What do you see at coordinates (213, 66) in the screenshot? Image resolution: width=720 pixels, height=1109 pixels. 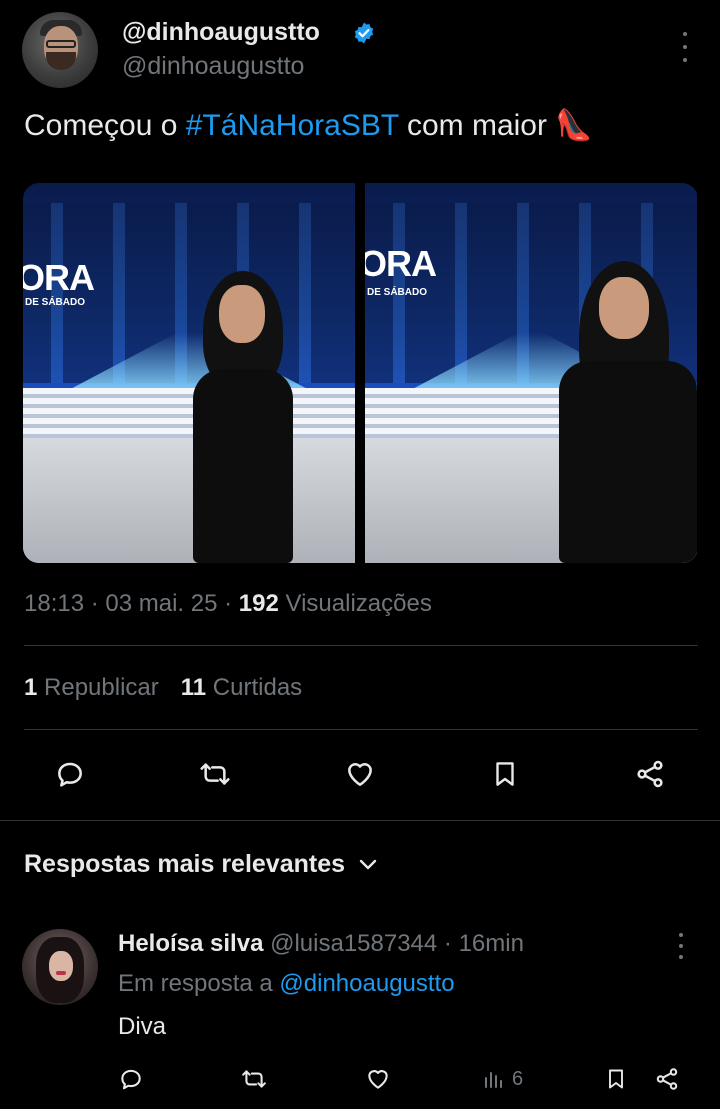 I see `author-handle: @dinhoaugustto` at bounding box center [213, 66].